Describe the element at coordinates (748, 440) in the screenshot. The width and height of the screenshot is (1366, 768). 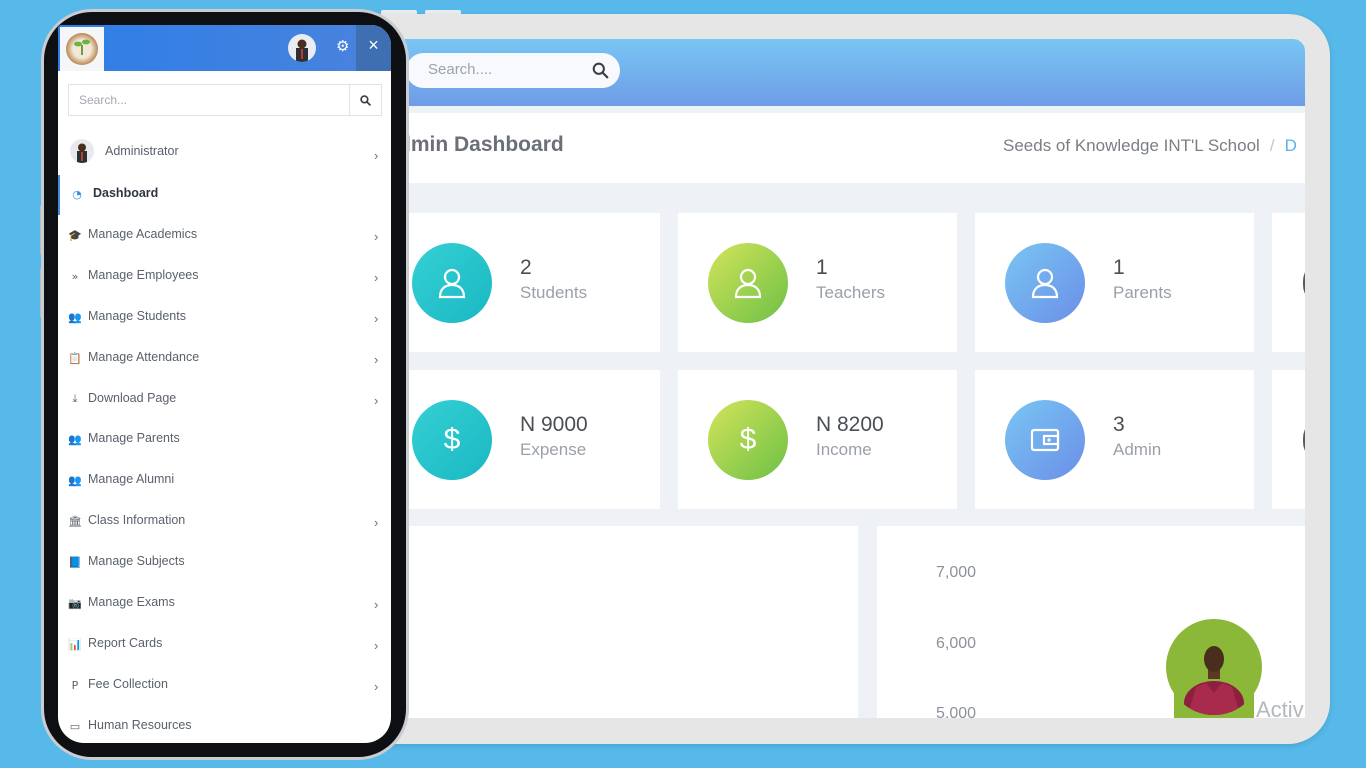
I see `dollar-icon: $` at that location.